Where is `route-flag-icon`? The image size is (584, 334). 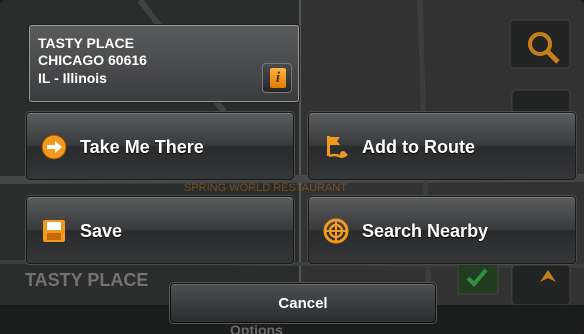 route-flag-icon is located at coordinates (337, 147).